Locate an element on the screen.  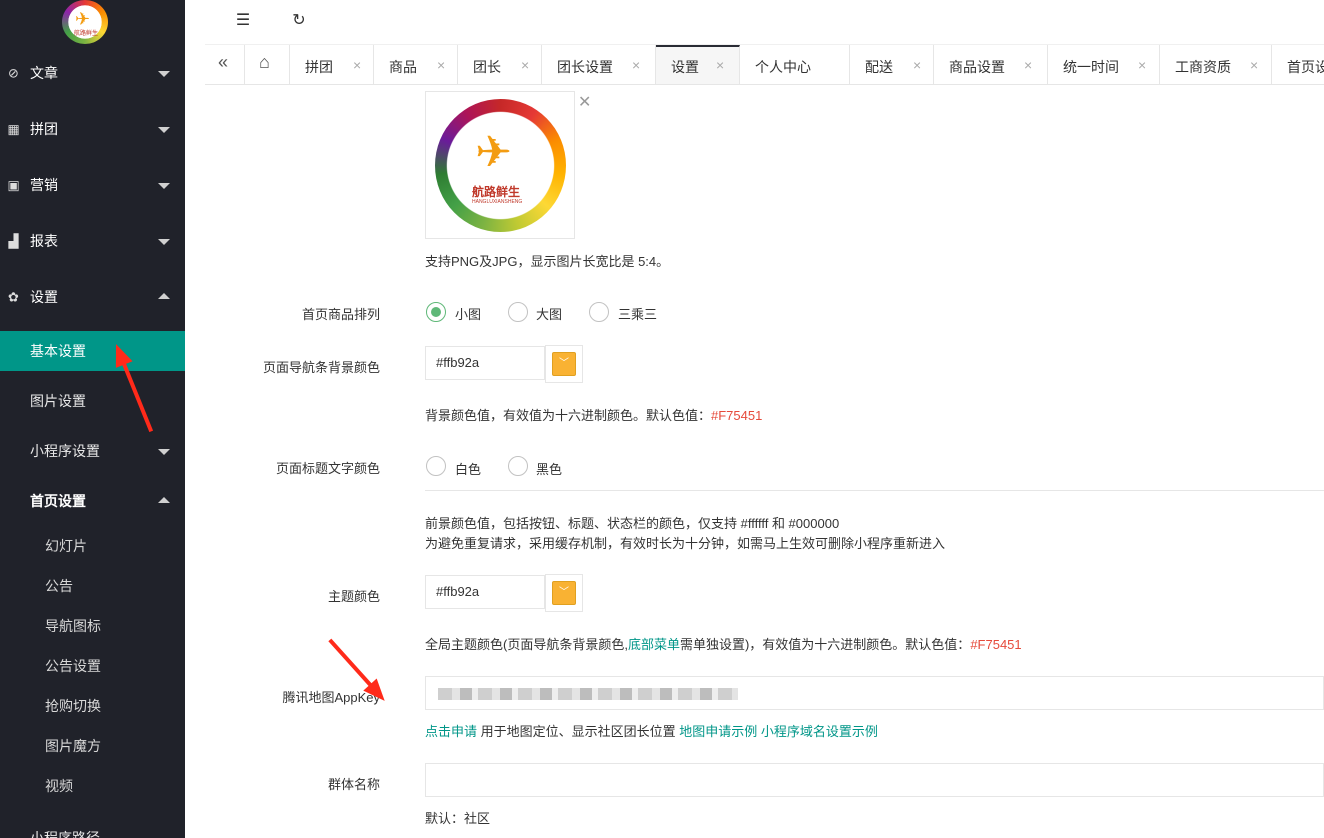
tab-leader-settings: 团长设置 × is located at coordinates (599, 64).